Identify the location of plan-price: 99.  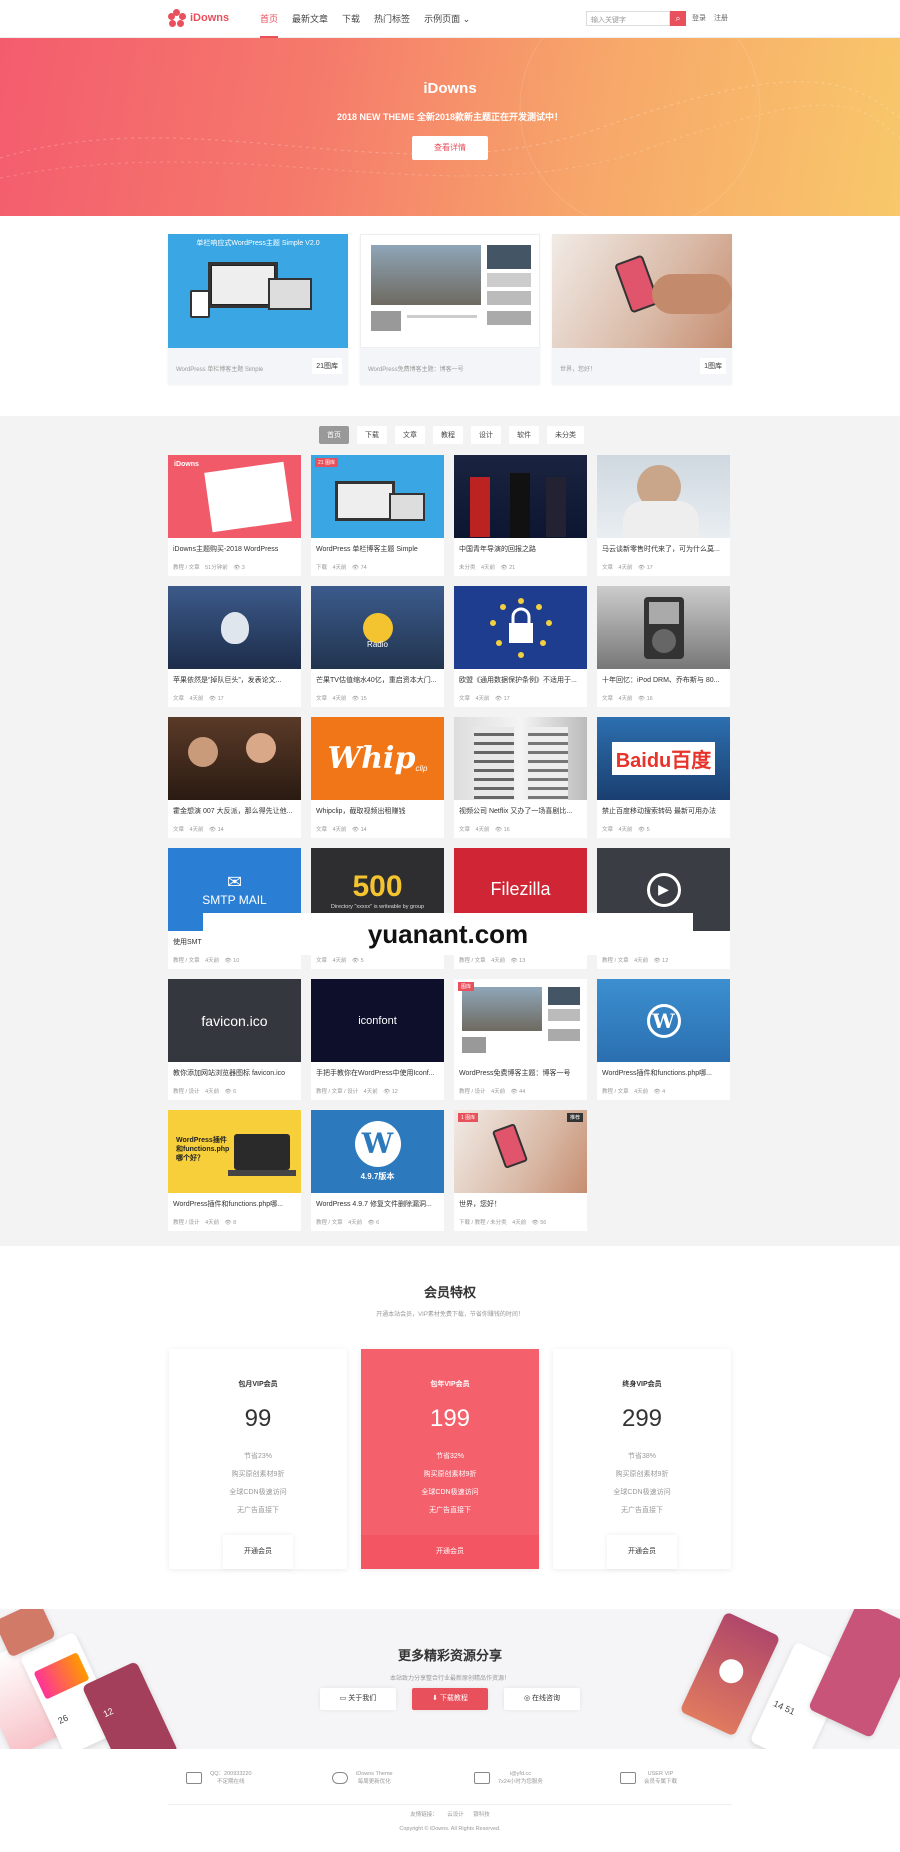
(258, 1418).